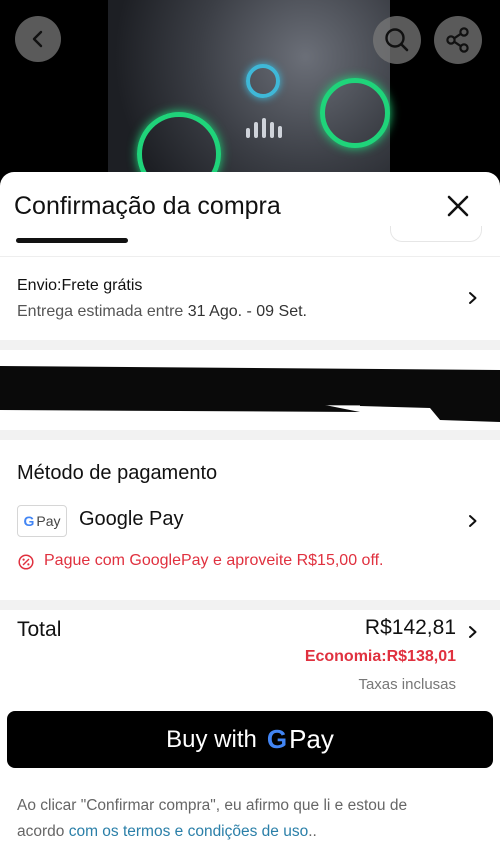  Describe the element at coordinates (48, 521) in the screenshot. I see `badge-pay-label: Pay` at that location.